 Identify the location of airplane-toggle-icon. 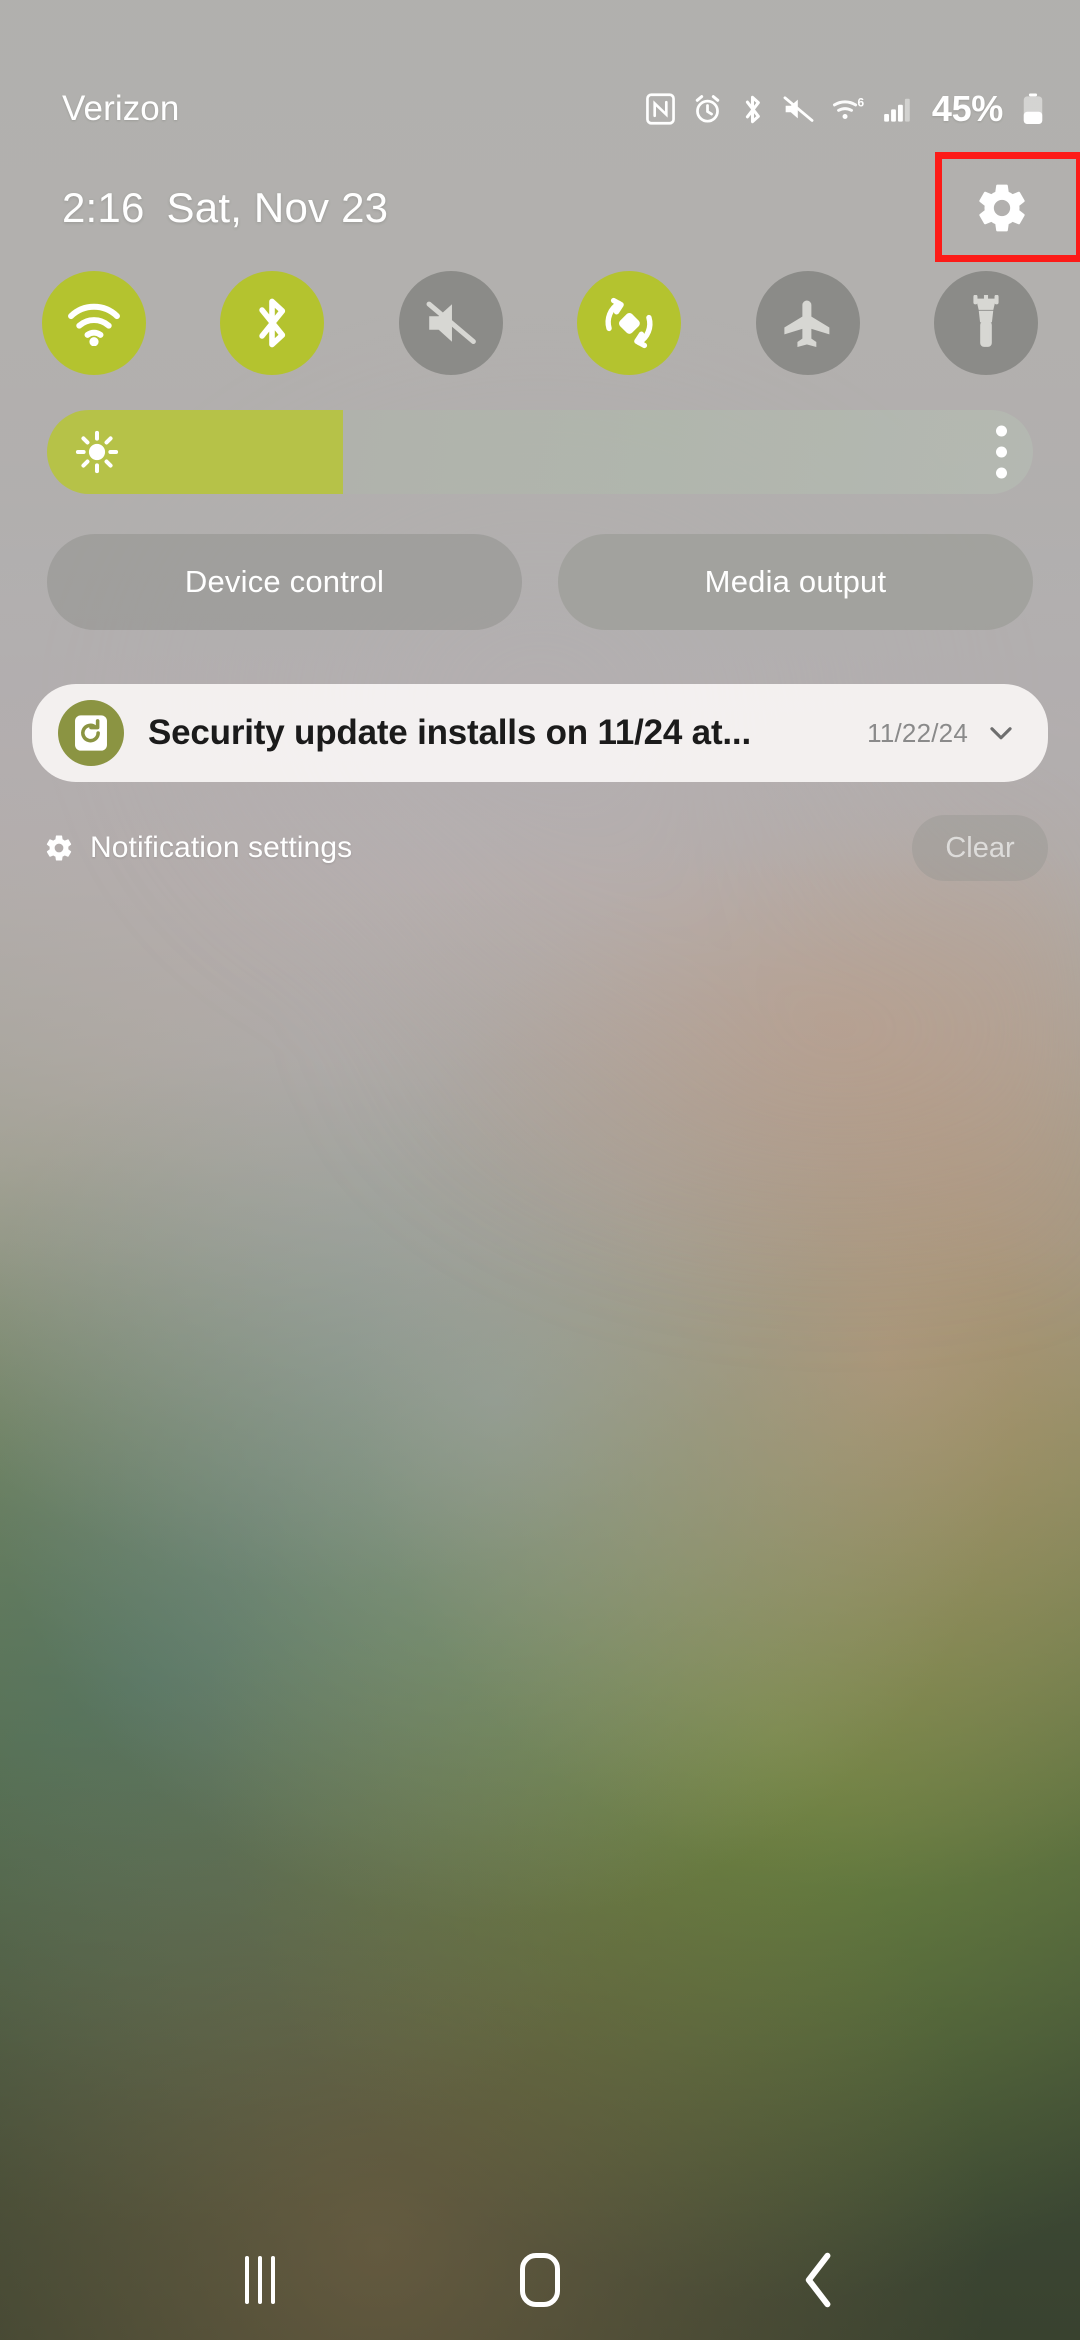
(806, 323).